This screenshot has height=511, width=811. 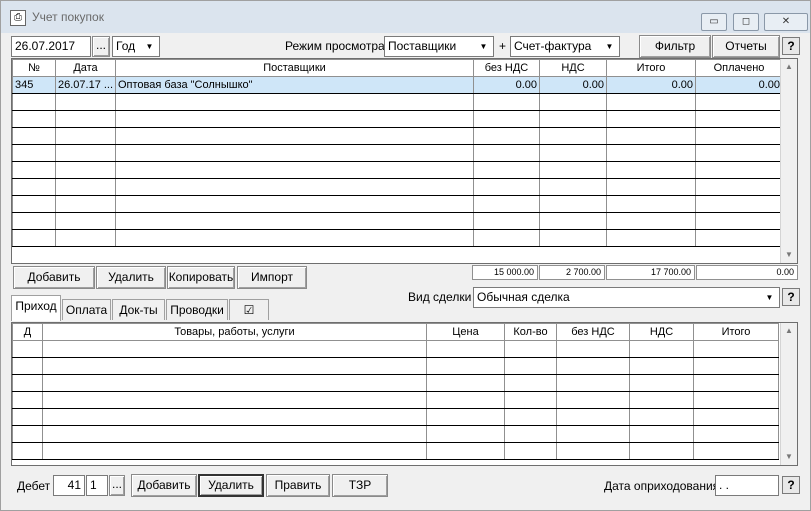 I want to click on total-sum: 17 700.00, so click(x=650, y=272).